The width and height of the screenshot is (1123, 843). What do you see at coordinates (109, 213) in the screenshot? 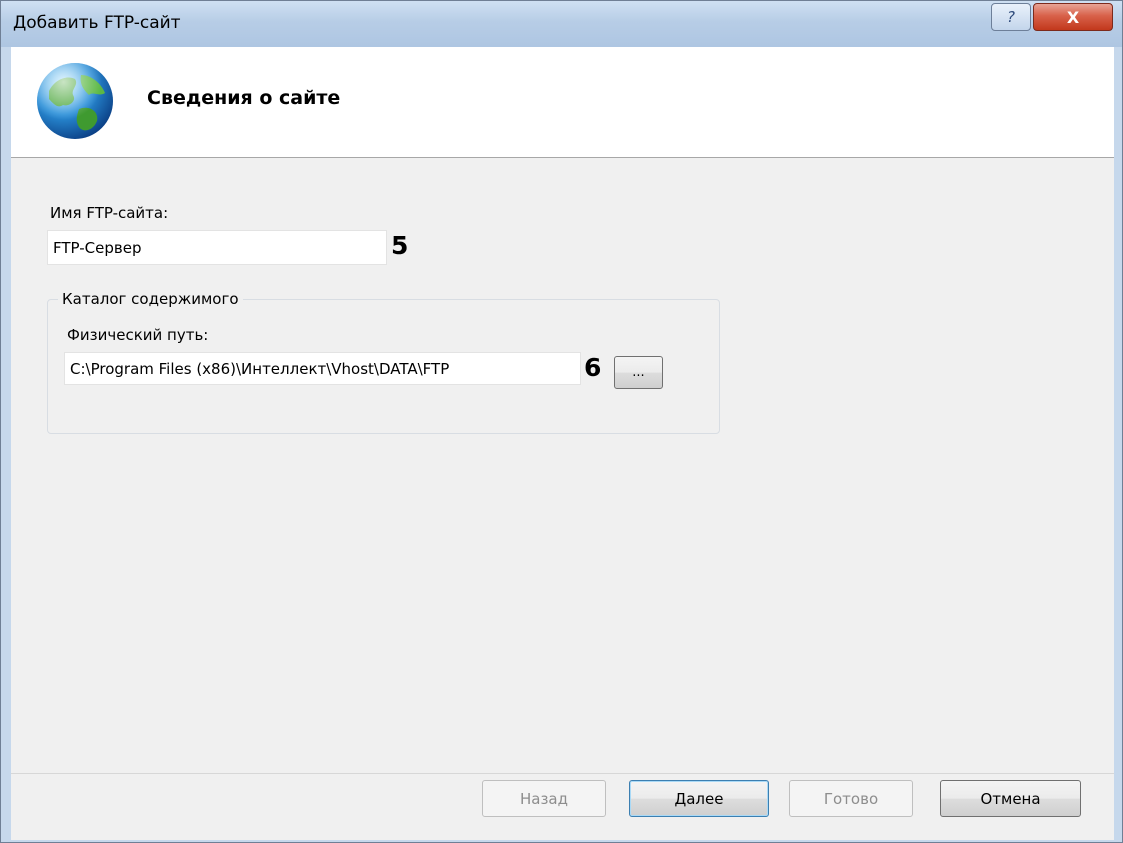
I see `site-name-label: Имя FTP-сайта:` at bounding box center [109, 213].